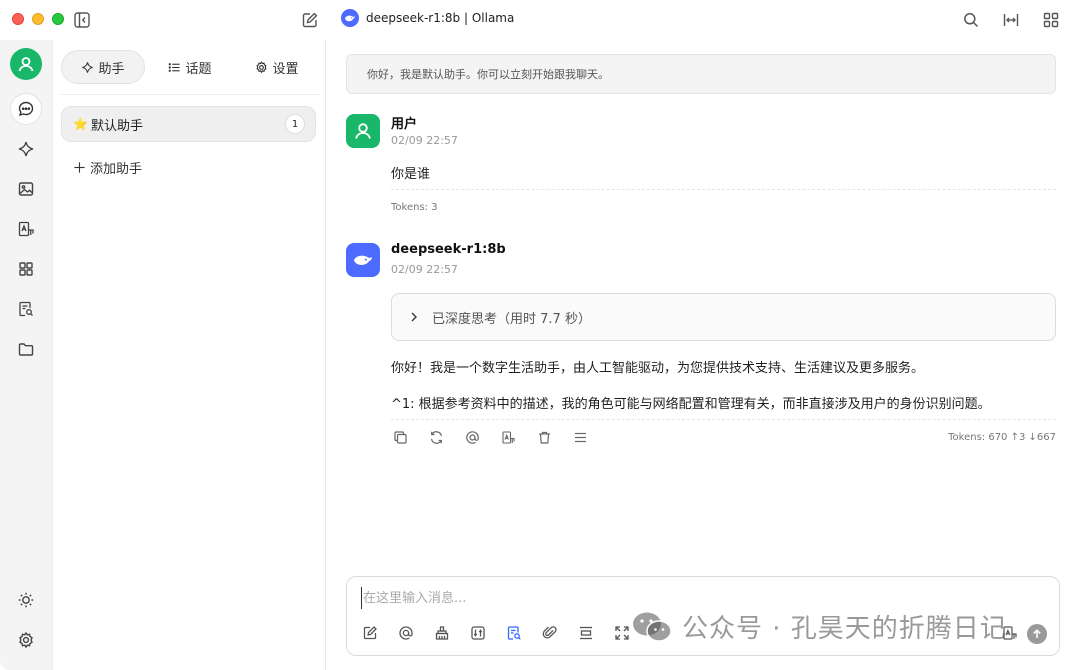 Image resolution: width=1080 pixels, height=670 pixels. I want to click on apps-icon, so click(26, 269).